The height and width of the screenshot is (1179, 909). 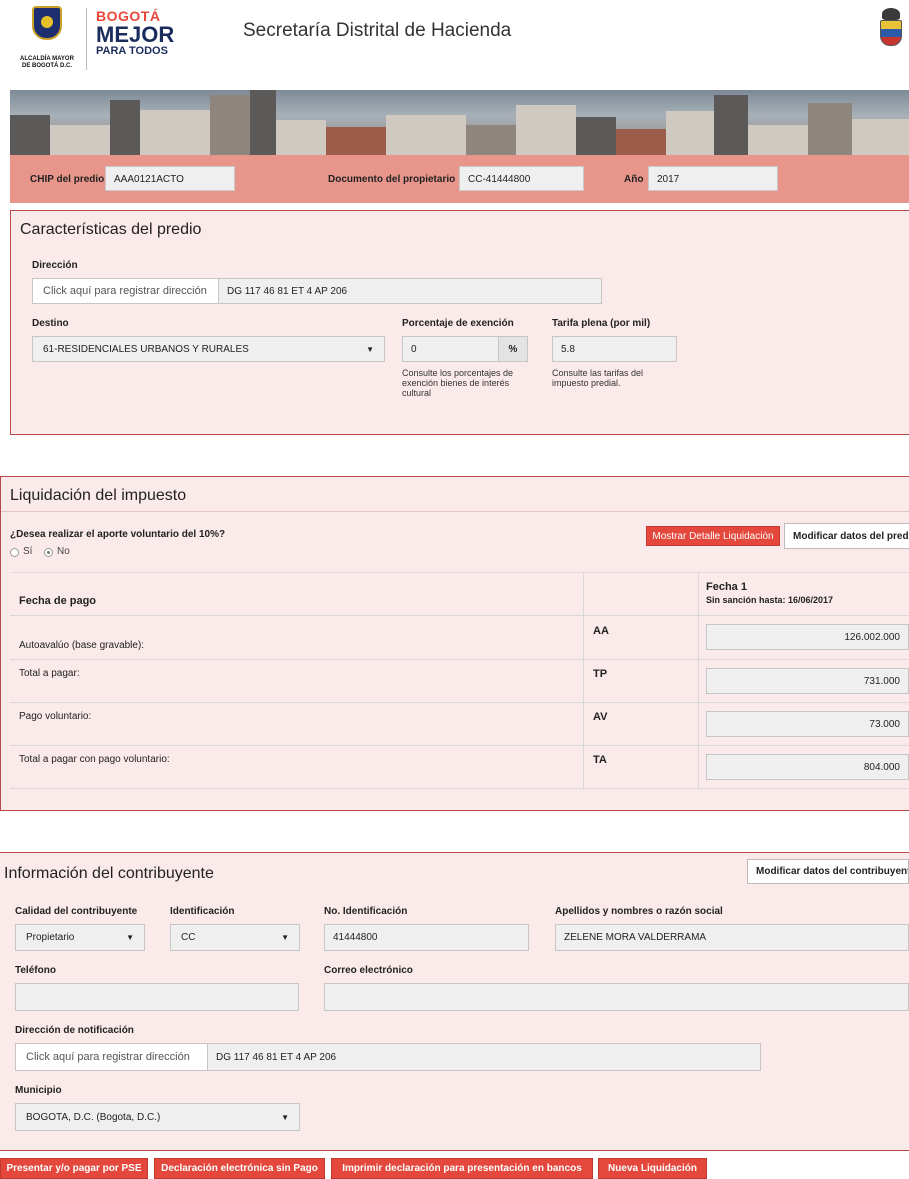 I want to click on tarifa-label: Tarifa plena (por mil), so click(x=601, y=323).